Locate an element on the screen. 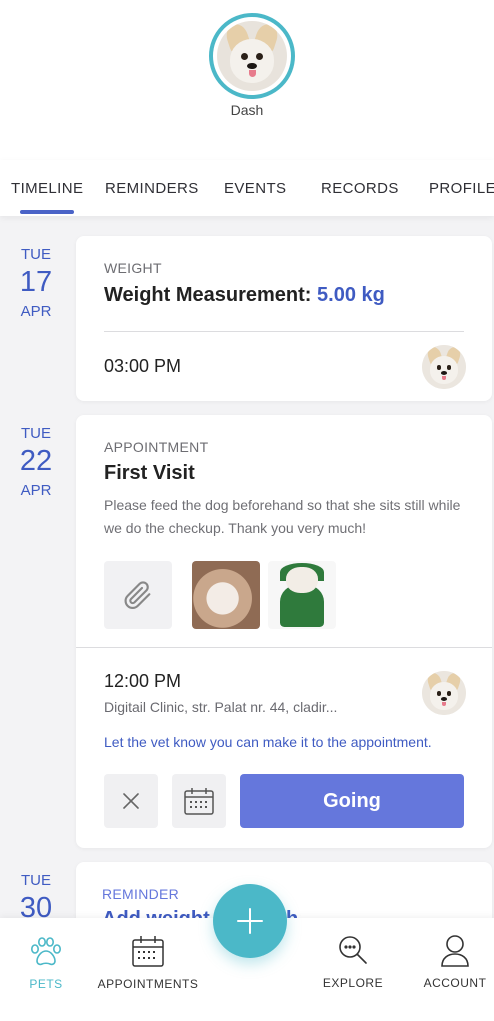 This screenshot has width=494, height=1021. nav-pets: PETS is located at coordinates (46, 969).